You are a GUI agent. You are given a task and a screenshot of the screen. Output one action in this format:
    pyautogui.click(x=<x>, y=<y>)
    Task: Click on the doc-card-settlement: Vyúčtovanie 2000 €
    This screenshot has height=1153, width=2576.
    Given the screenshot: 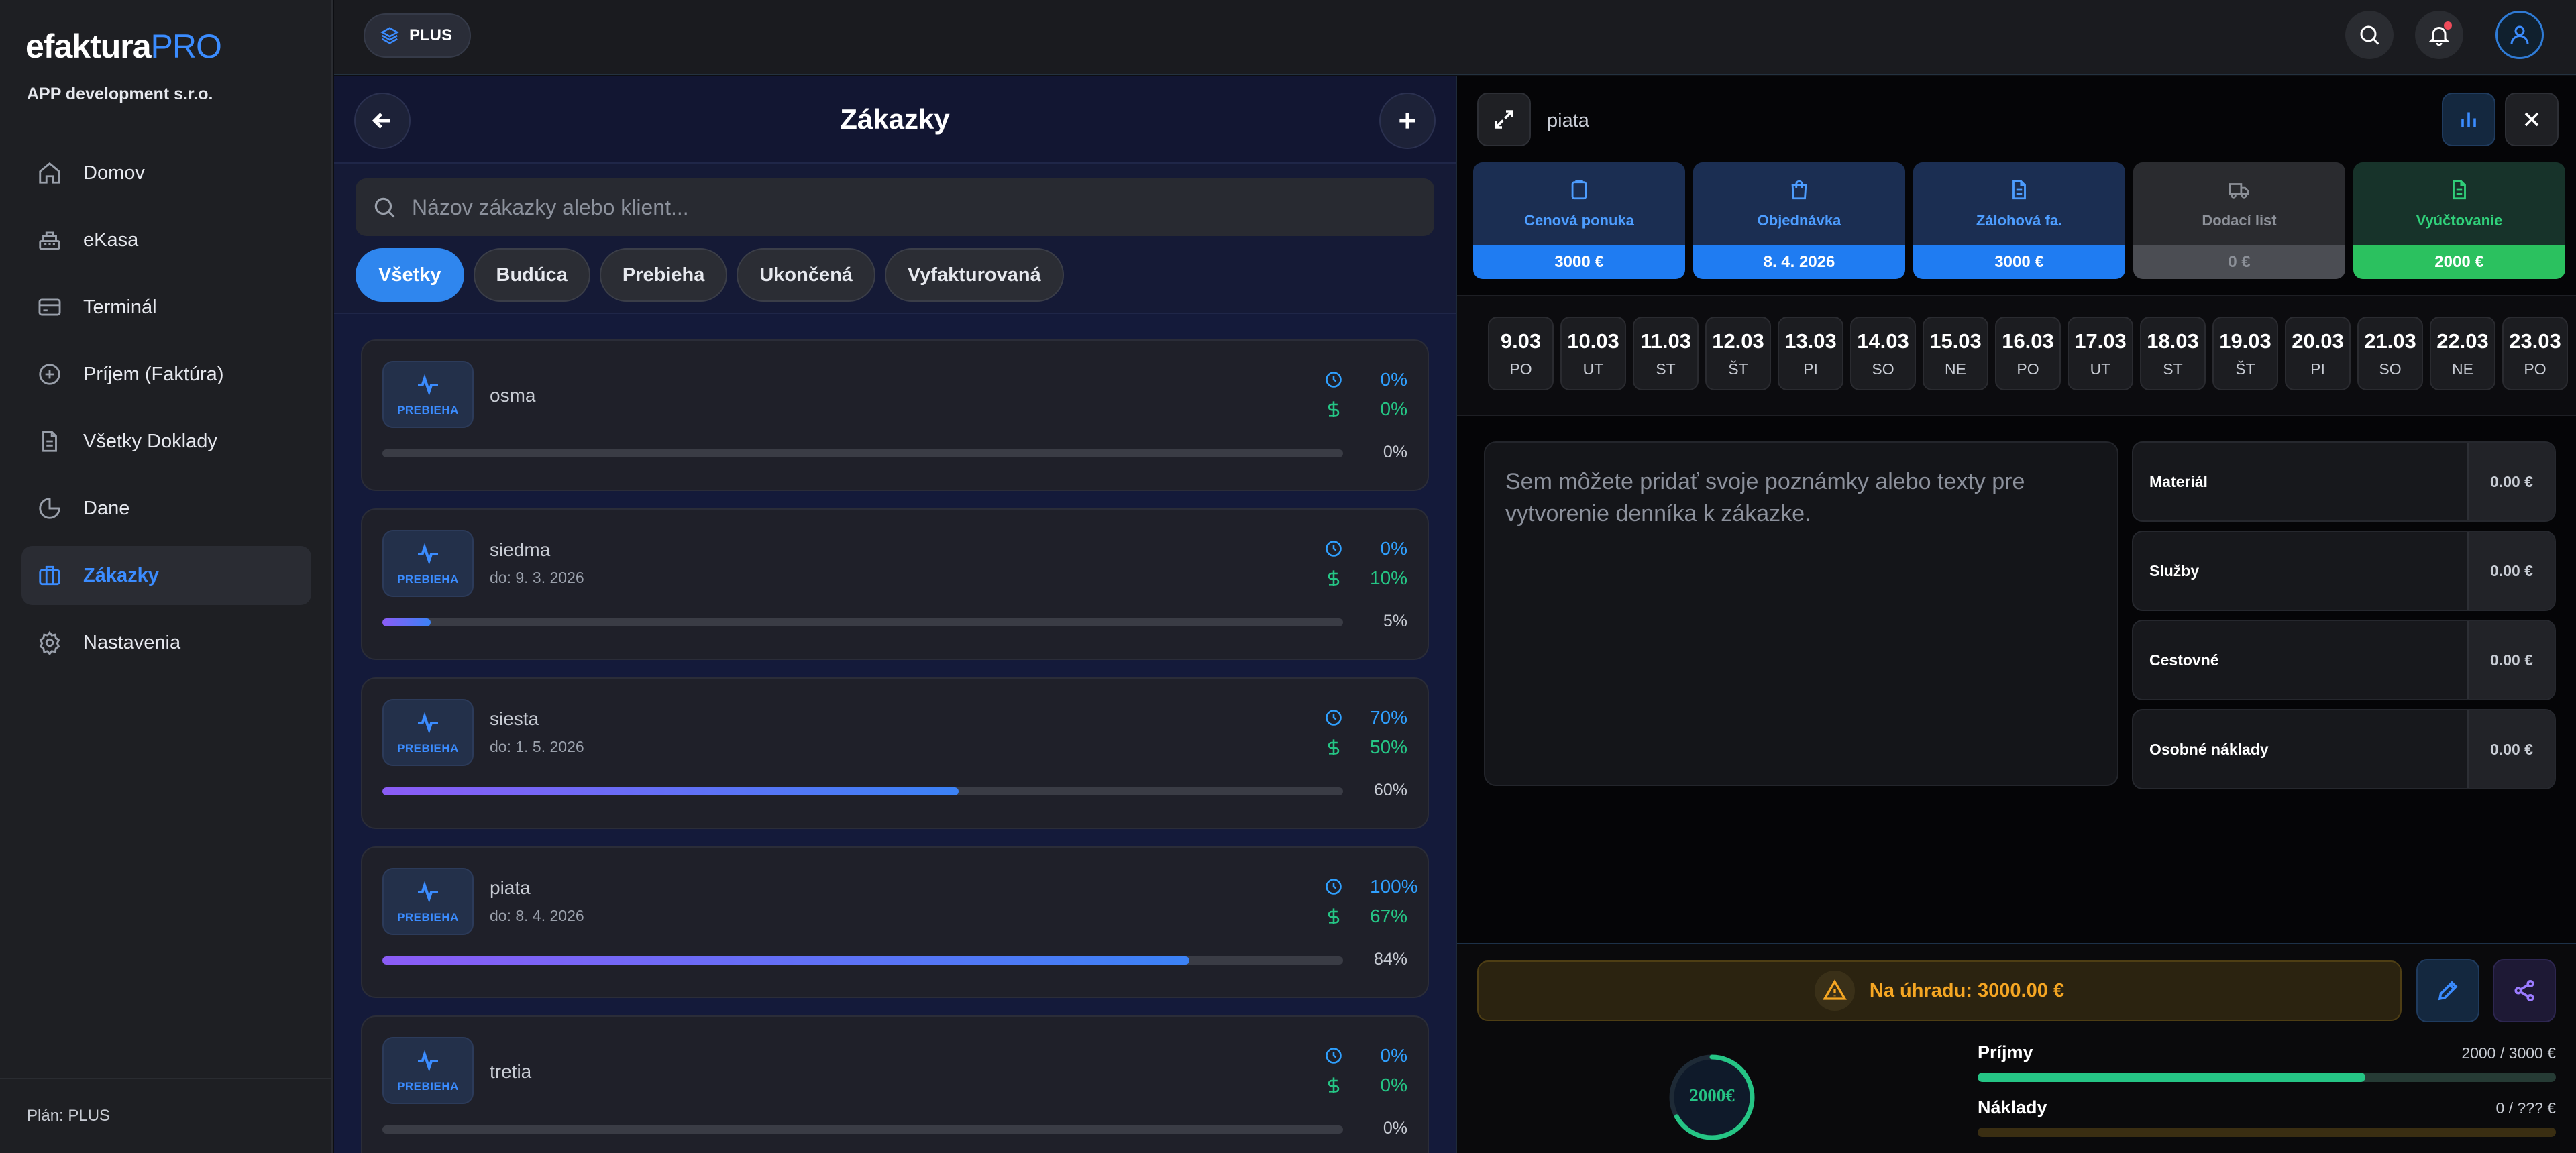 What is the action you would take?
    pyautogui.click(x=2459, y=220)
    